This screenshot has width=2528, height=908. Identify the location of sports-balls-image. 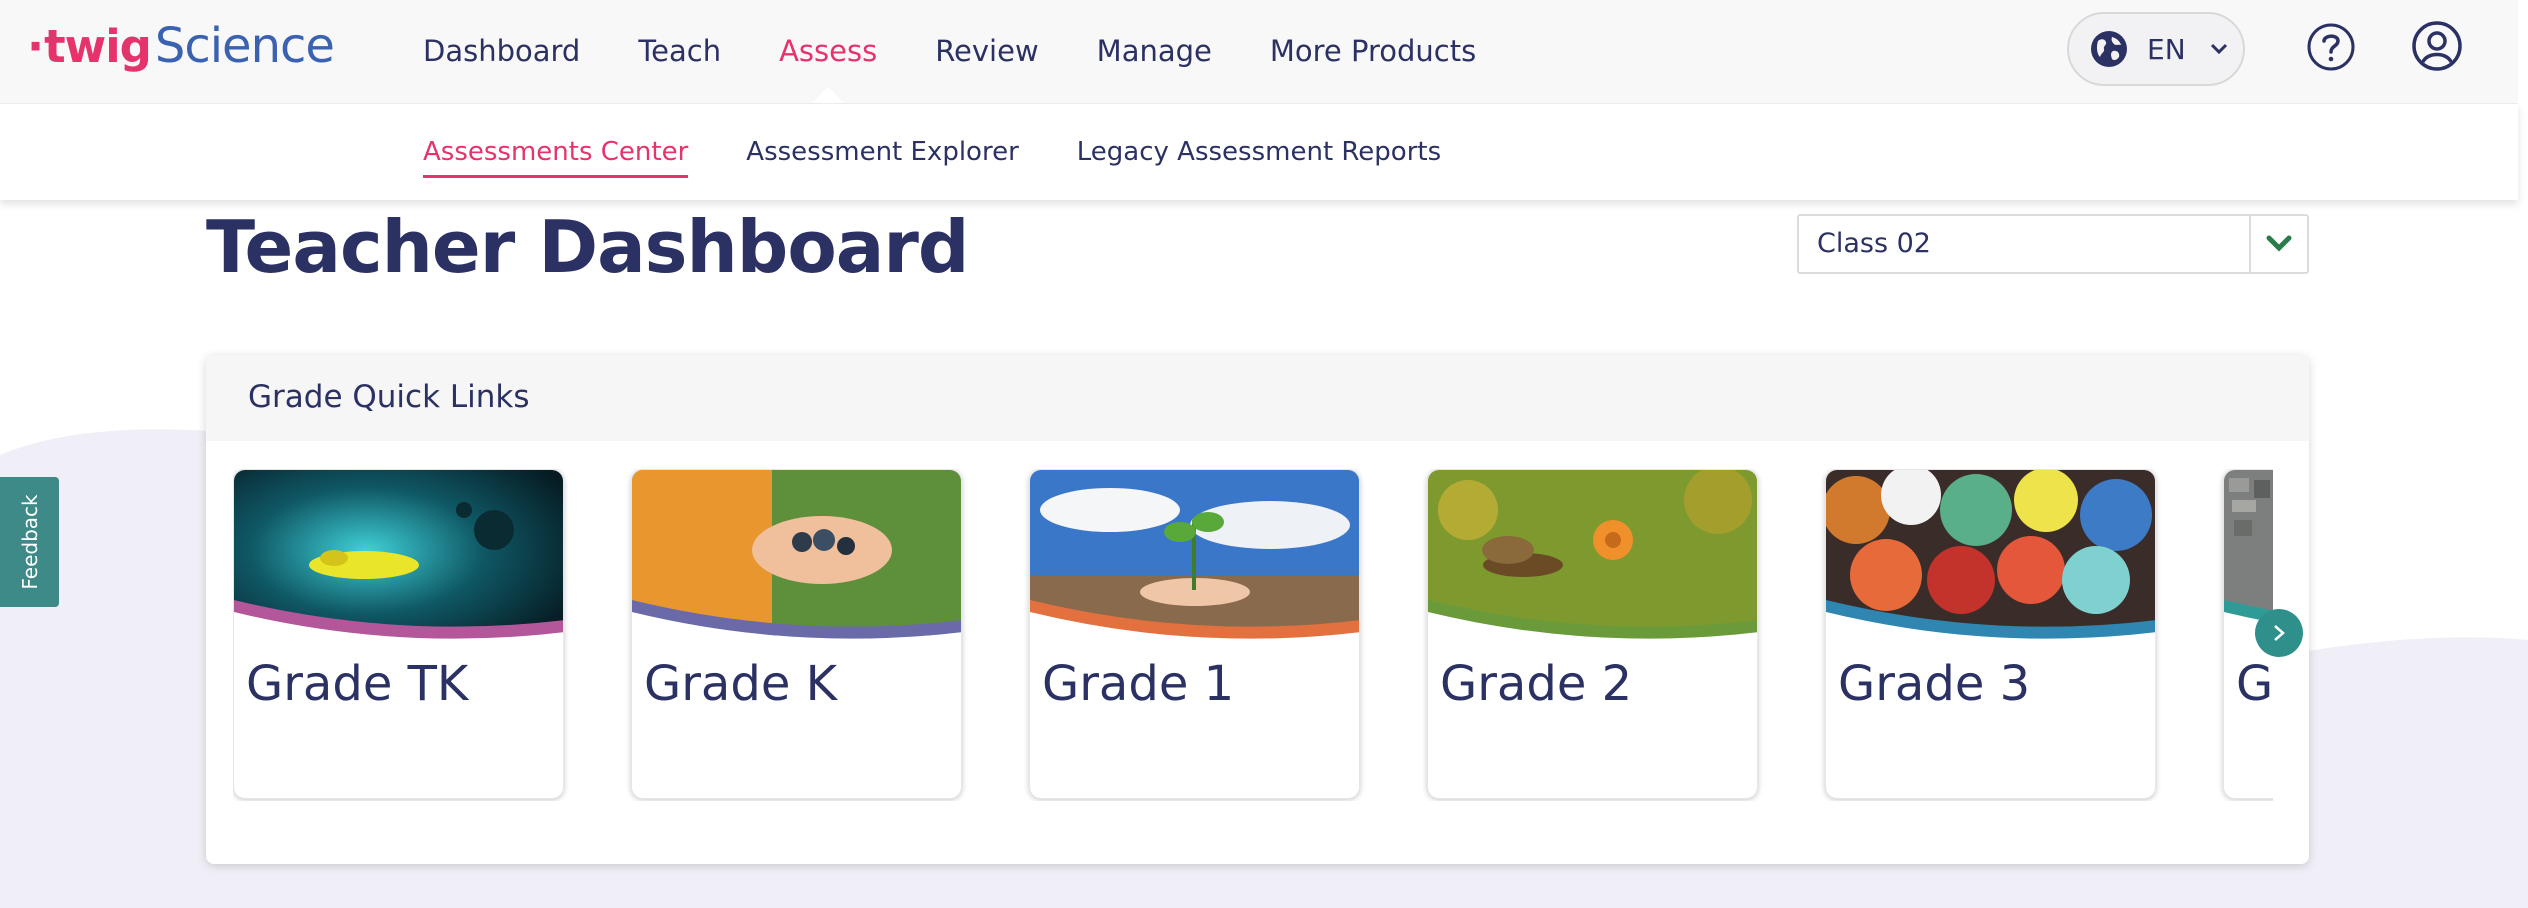
(1990, 560).